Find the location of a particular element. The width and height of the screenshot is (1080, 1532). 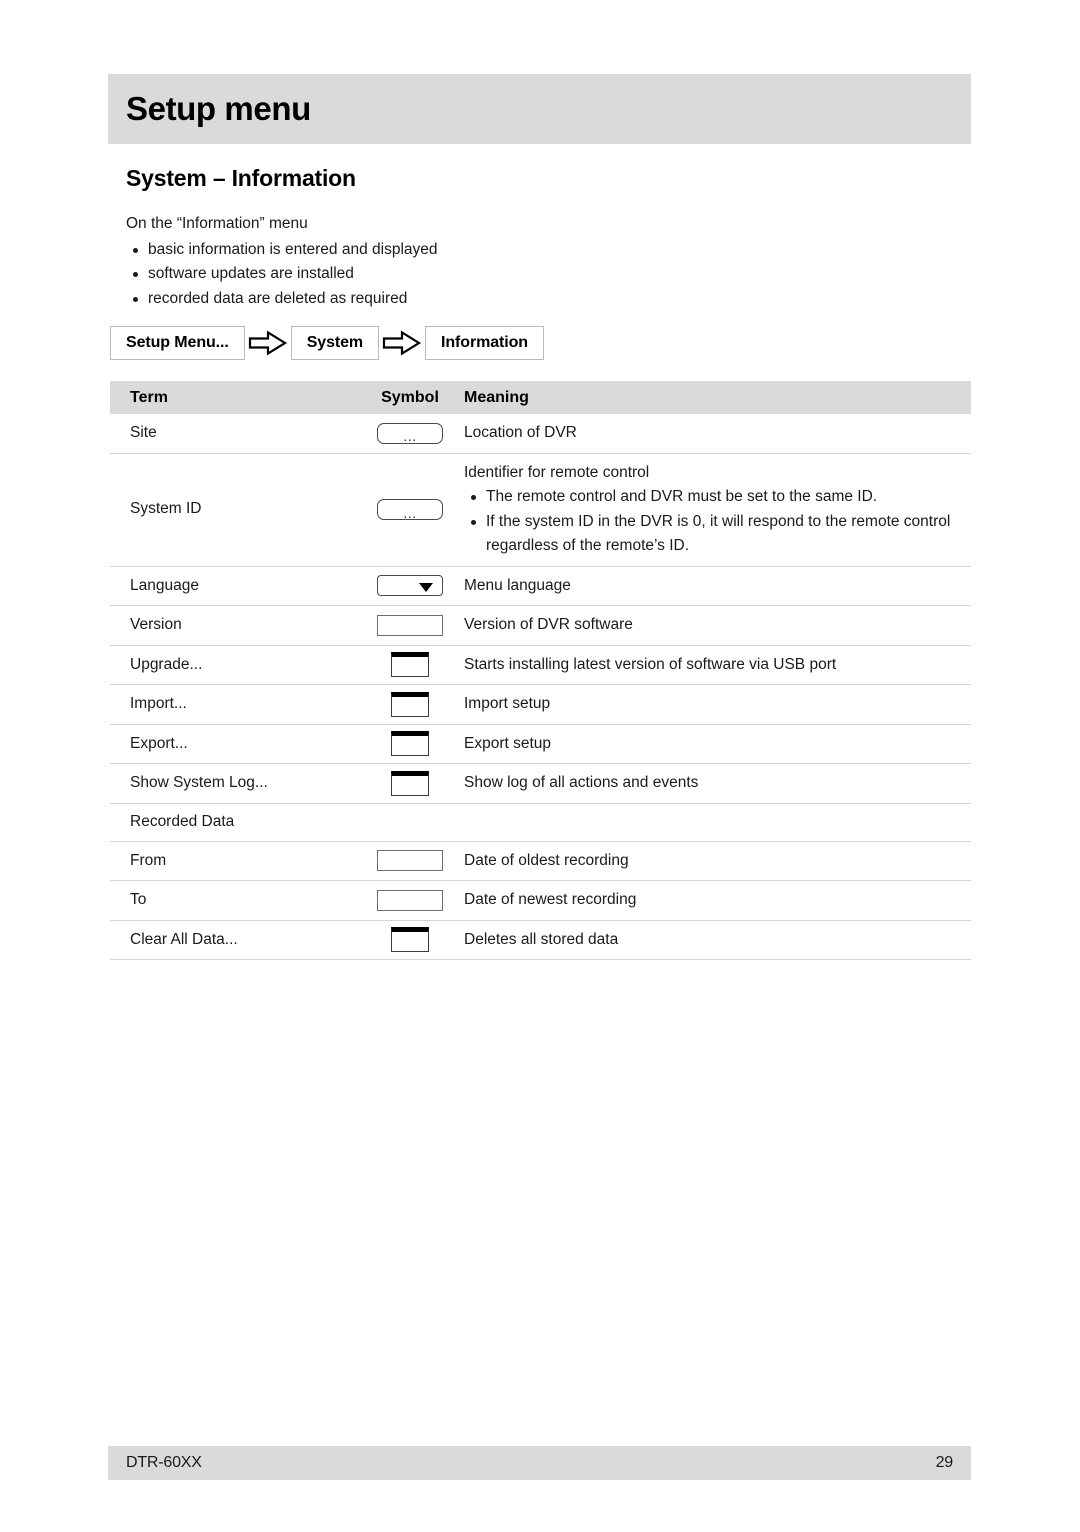

table-group-row: Recorded Data is located at coordinates (540, 823).